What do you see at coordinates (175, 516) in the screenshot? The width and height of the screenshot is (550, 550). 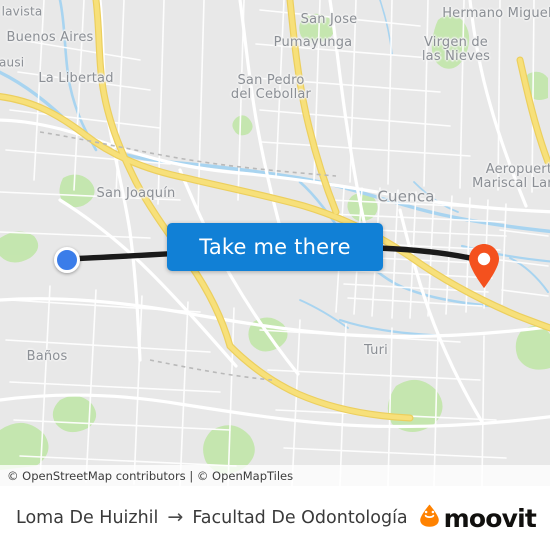 I see `arrow-right-icon: →` at bounding box center [175, 516].